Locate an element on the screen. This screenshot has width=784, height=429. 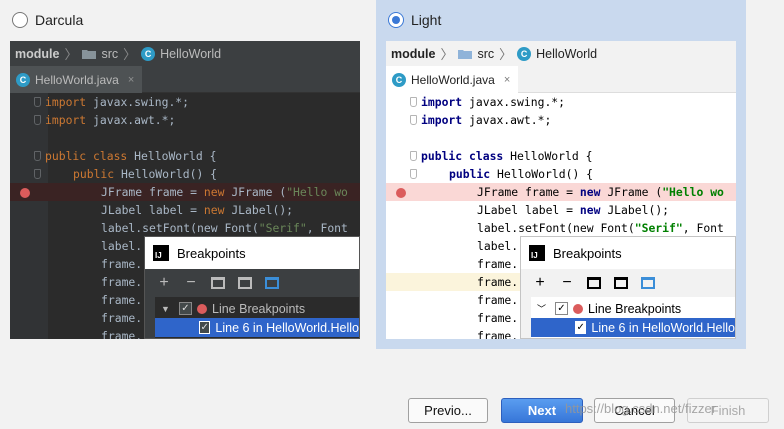
code-text: javax.swing.*; is located at coordinates (141, 102).